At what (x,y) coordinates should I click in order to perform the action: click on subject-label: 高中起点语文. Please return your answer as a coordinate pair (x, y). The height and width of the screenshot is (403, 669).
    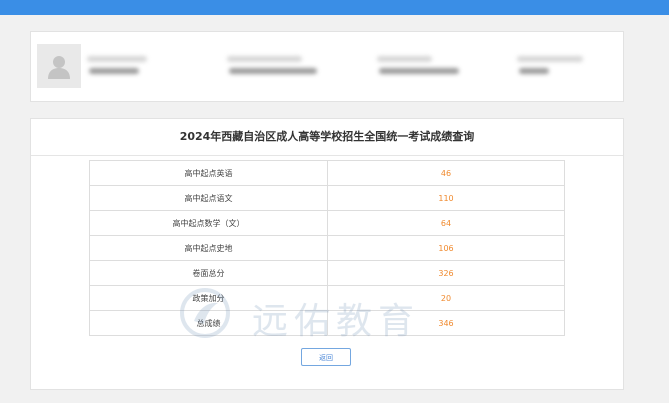
    Looking at the image, I should click on (208, 198).